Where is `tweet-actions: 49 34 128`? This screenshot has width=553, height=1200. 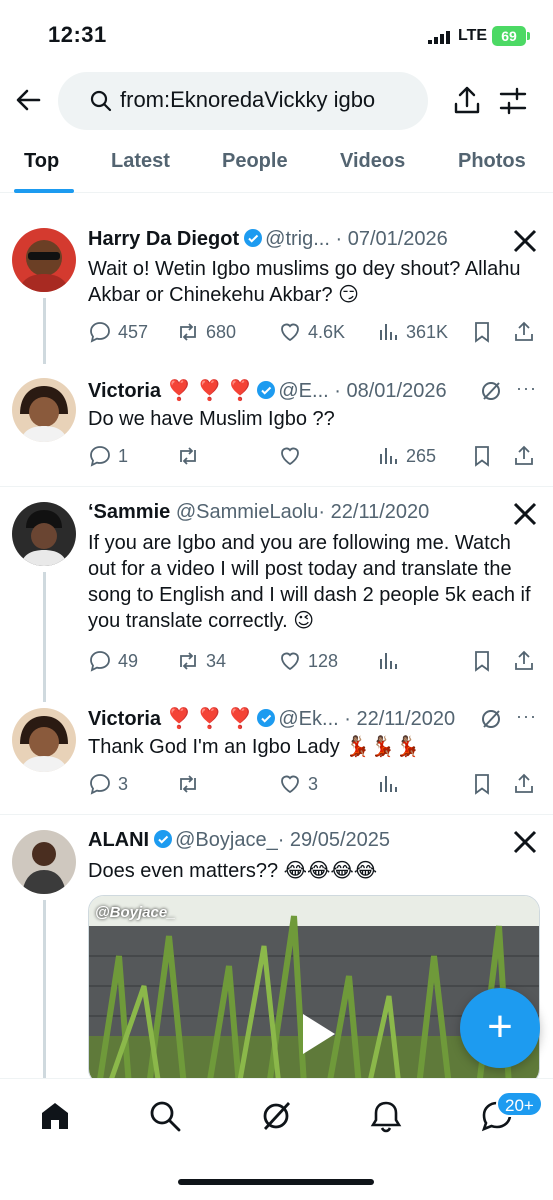 tweet-actions: 49 34 128 is located at coordinates (315, 661).